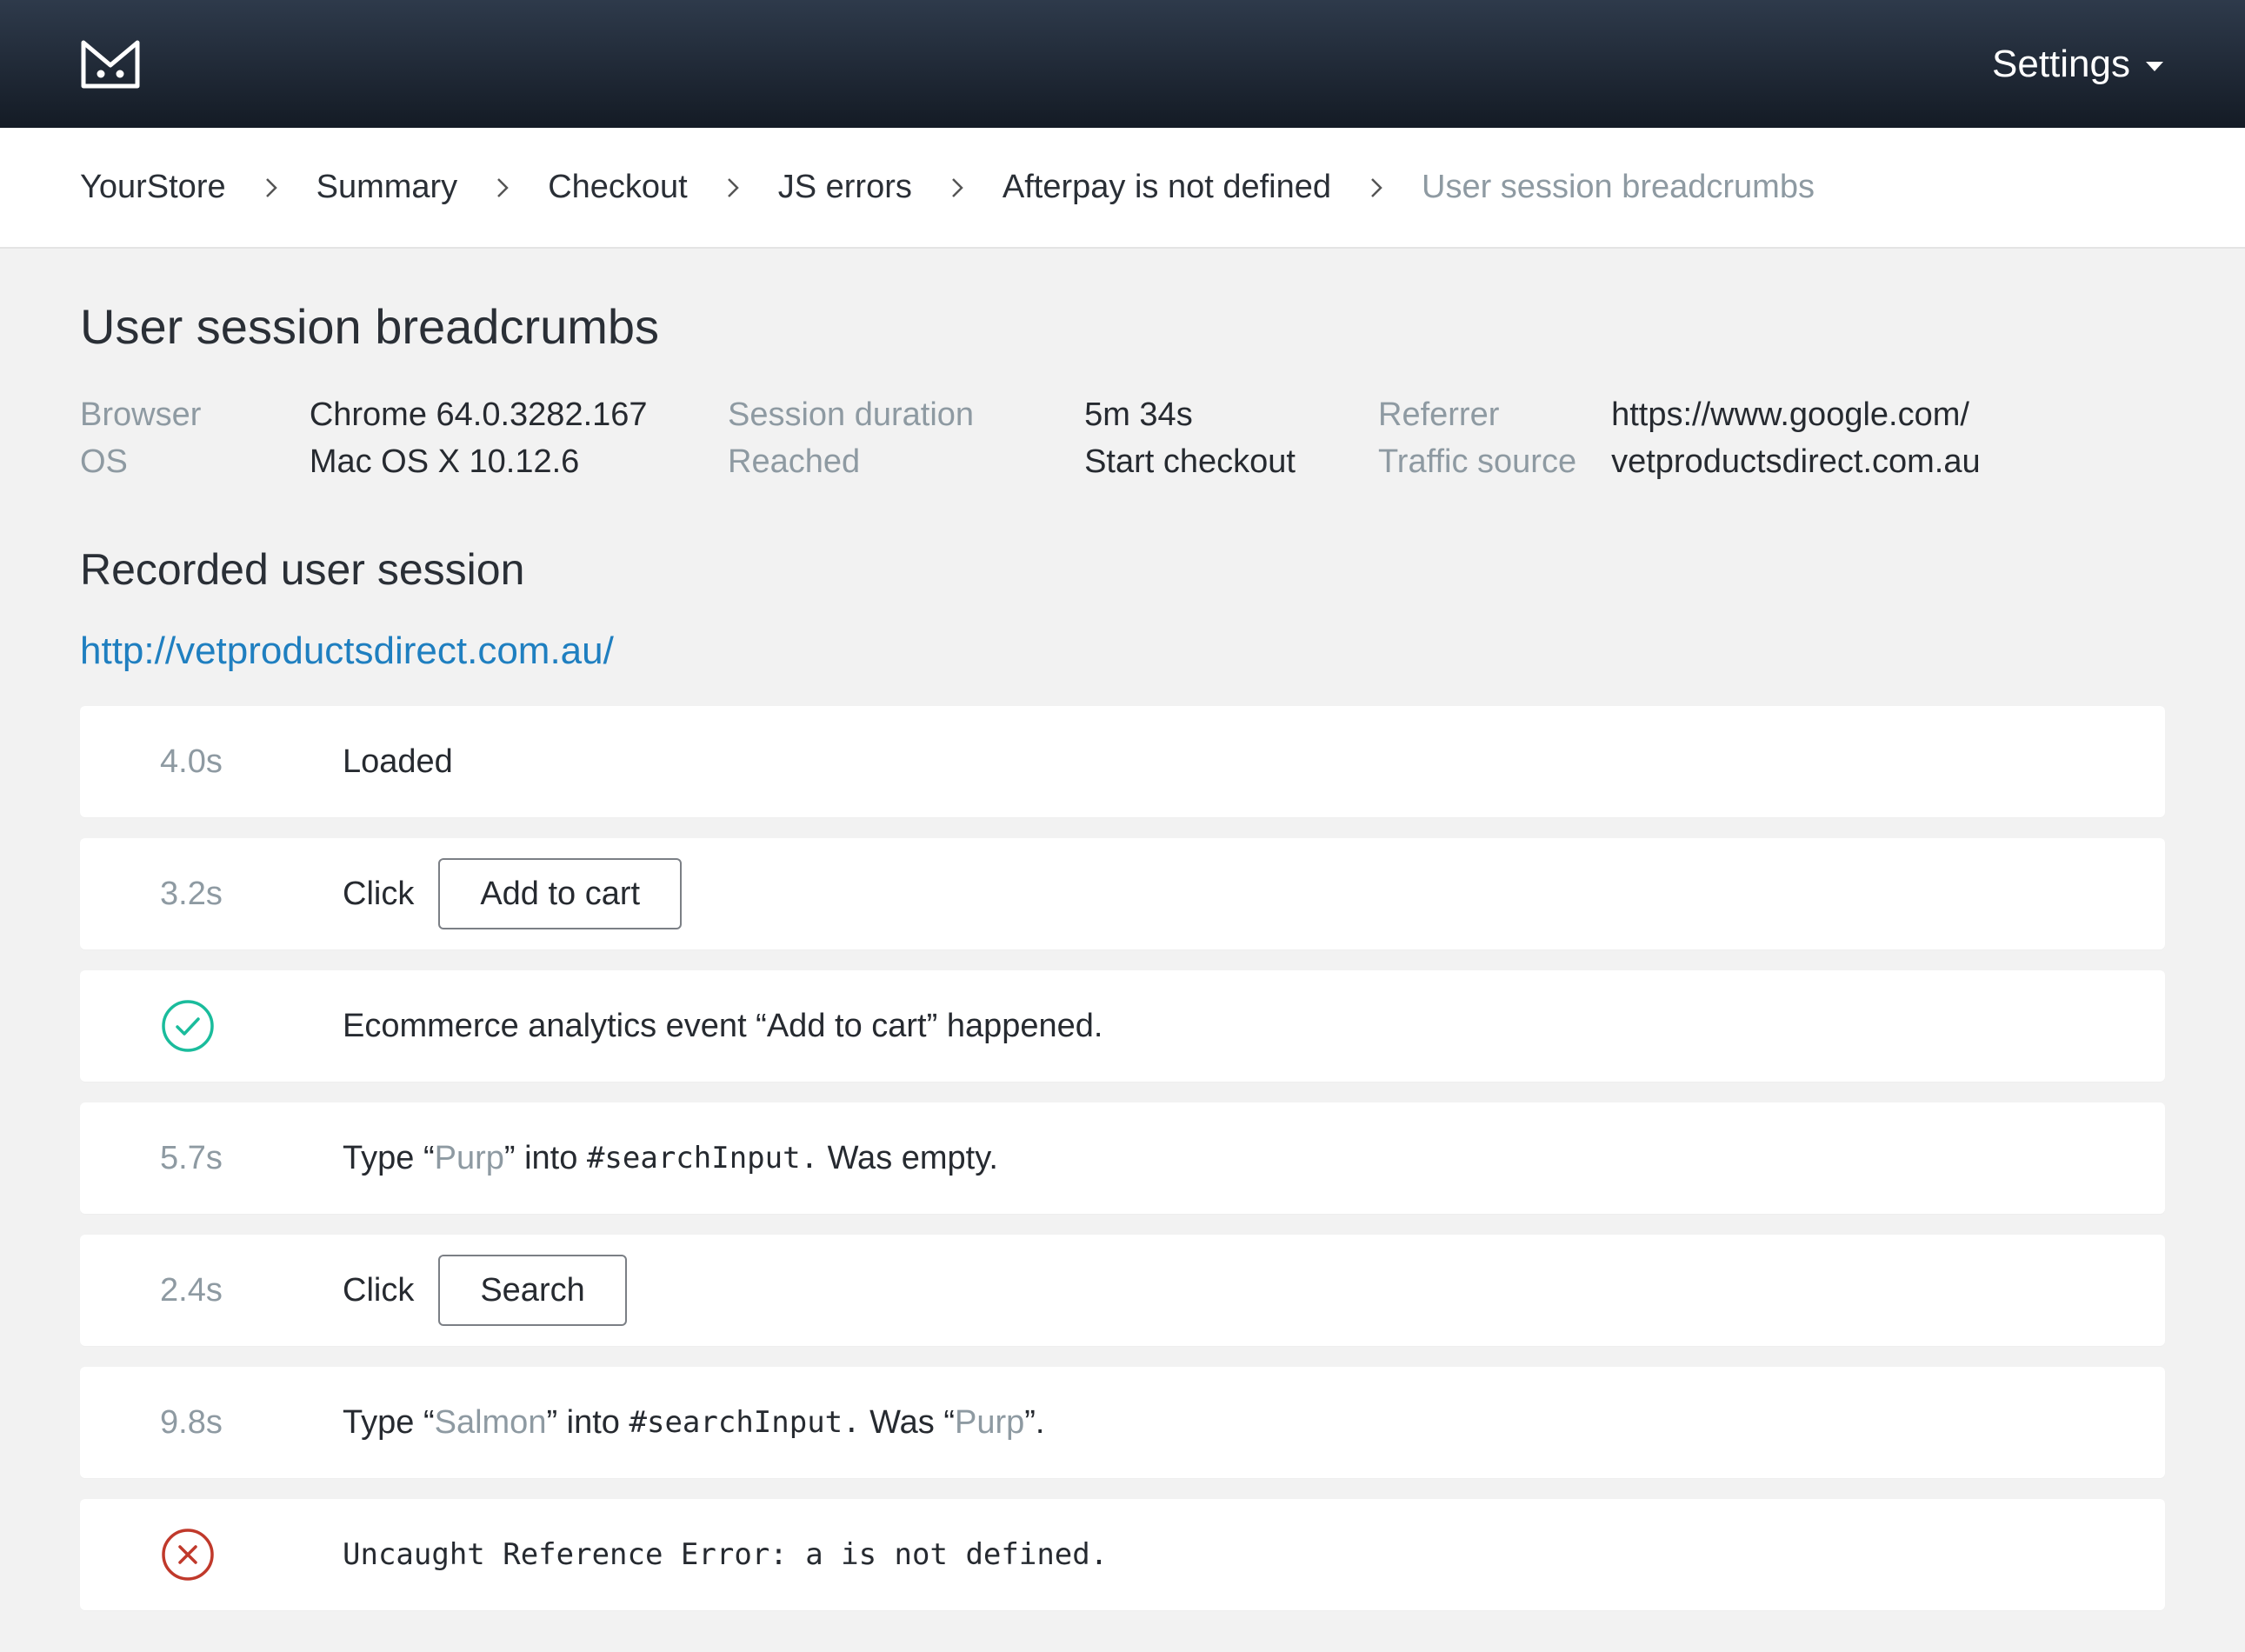  What do you see at coordinates (191, 1290) in the screenshot?
I see `event-time: 2.4s` at bounding box center [191, 1290].